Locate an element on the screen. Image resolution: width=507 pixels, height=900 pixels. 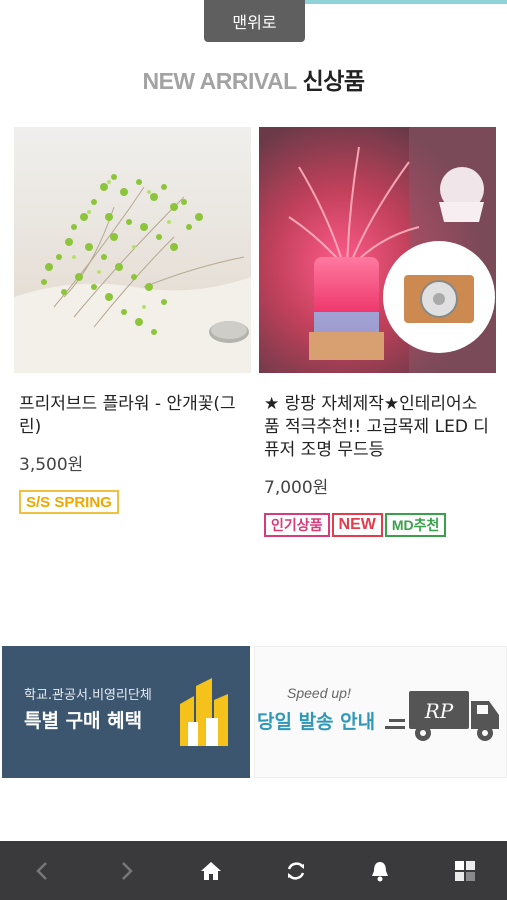
badge-spring: S/S SPRING is located at coordinates (69, 502).